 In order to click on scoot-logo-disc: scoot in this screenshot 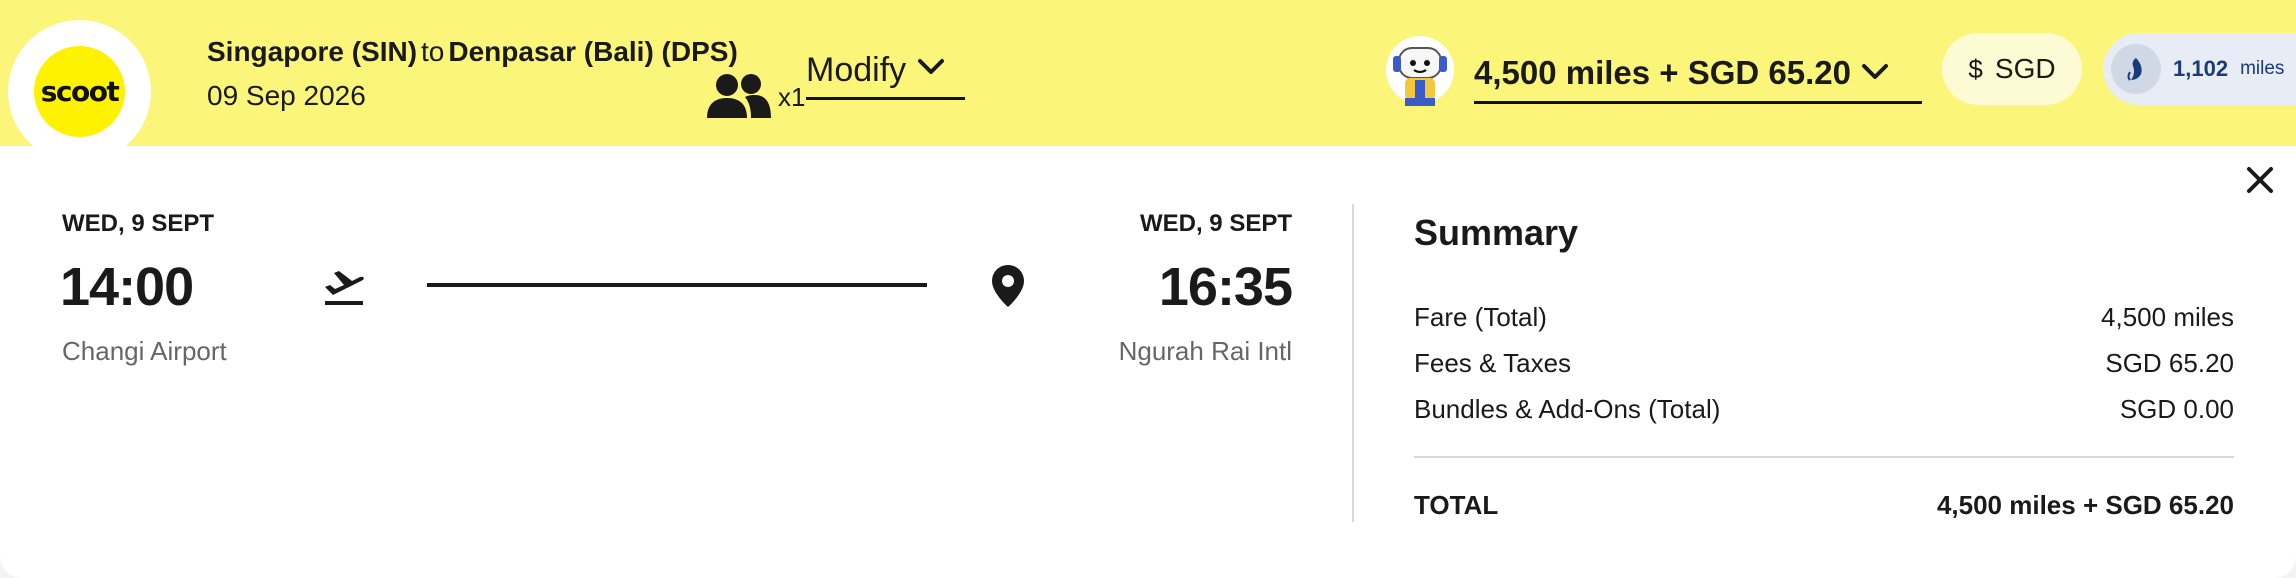, I will do `click(79, 91)`.